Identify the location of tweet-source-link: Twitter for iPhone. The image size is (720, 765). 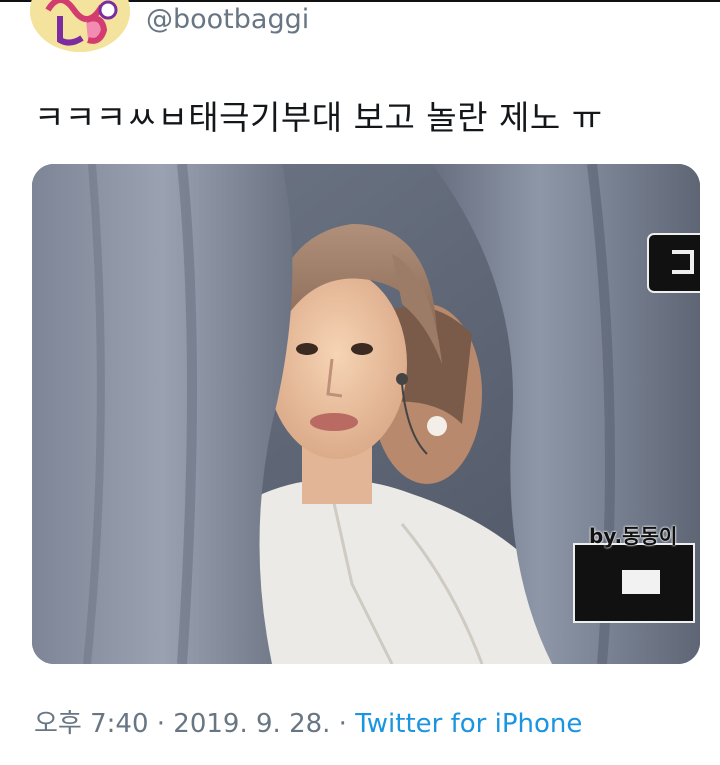
(468, 724).